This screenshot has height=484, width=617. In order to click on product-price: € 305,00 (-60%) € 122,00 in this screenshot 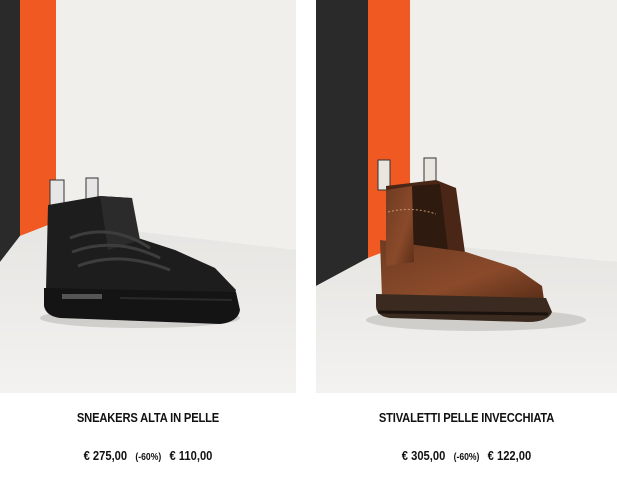, I will do `click(466, 455)`.